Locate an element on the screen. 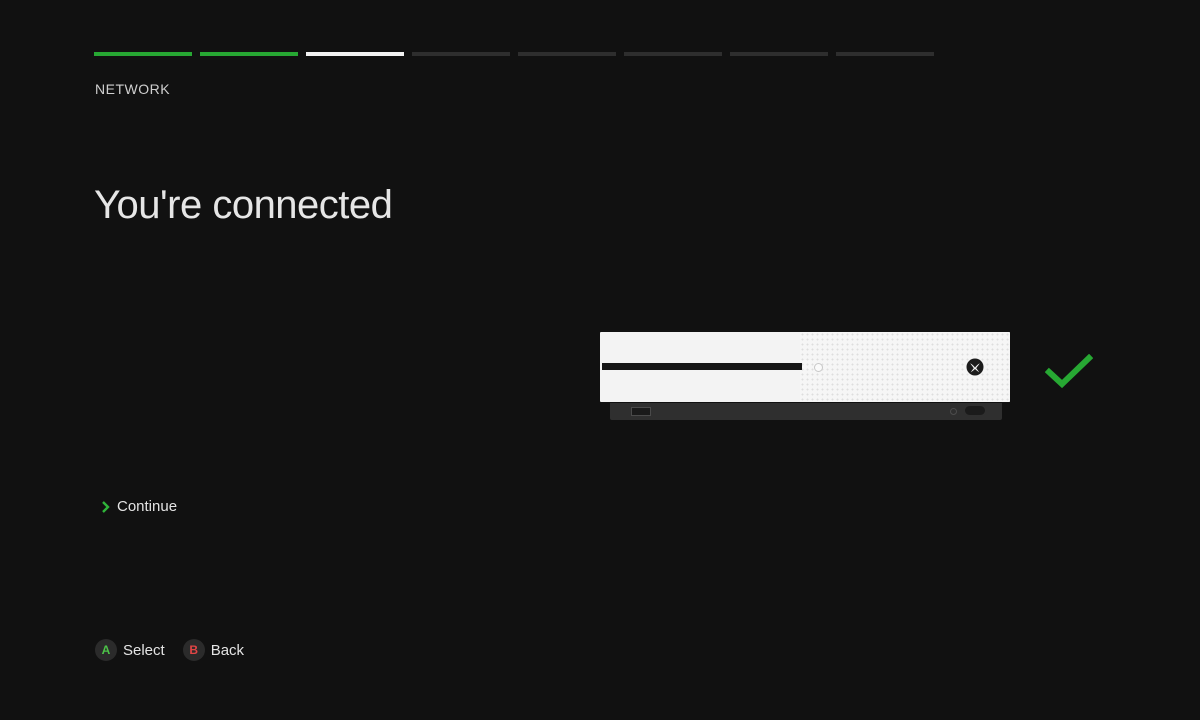 The width and height of the screenshot is (1200, 720). select-hint-label: Select is located at coordinates (144, 650).